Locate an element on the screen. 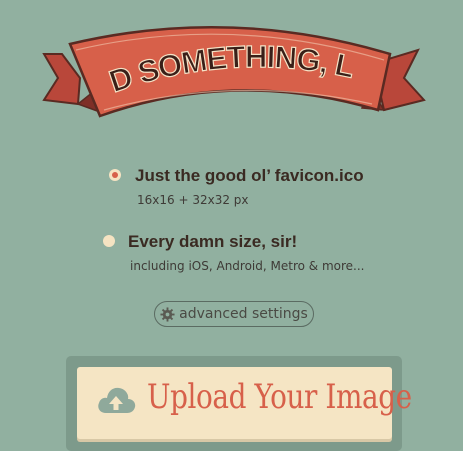 This screenshot has width=463, height=451. option-title: Every damn size, sir! is located at coordinates (213, 241).